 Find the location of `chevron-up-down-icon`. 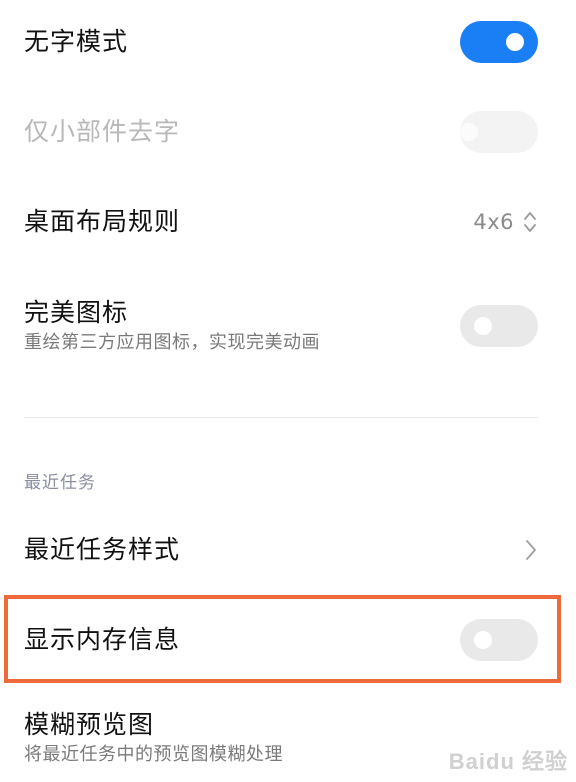

chevron-up-down-icon is located at coordinates (530, 222).